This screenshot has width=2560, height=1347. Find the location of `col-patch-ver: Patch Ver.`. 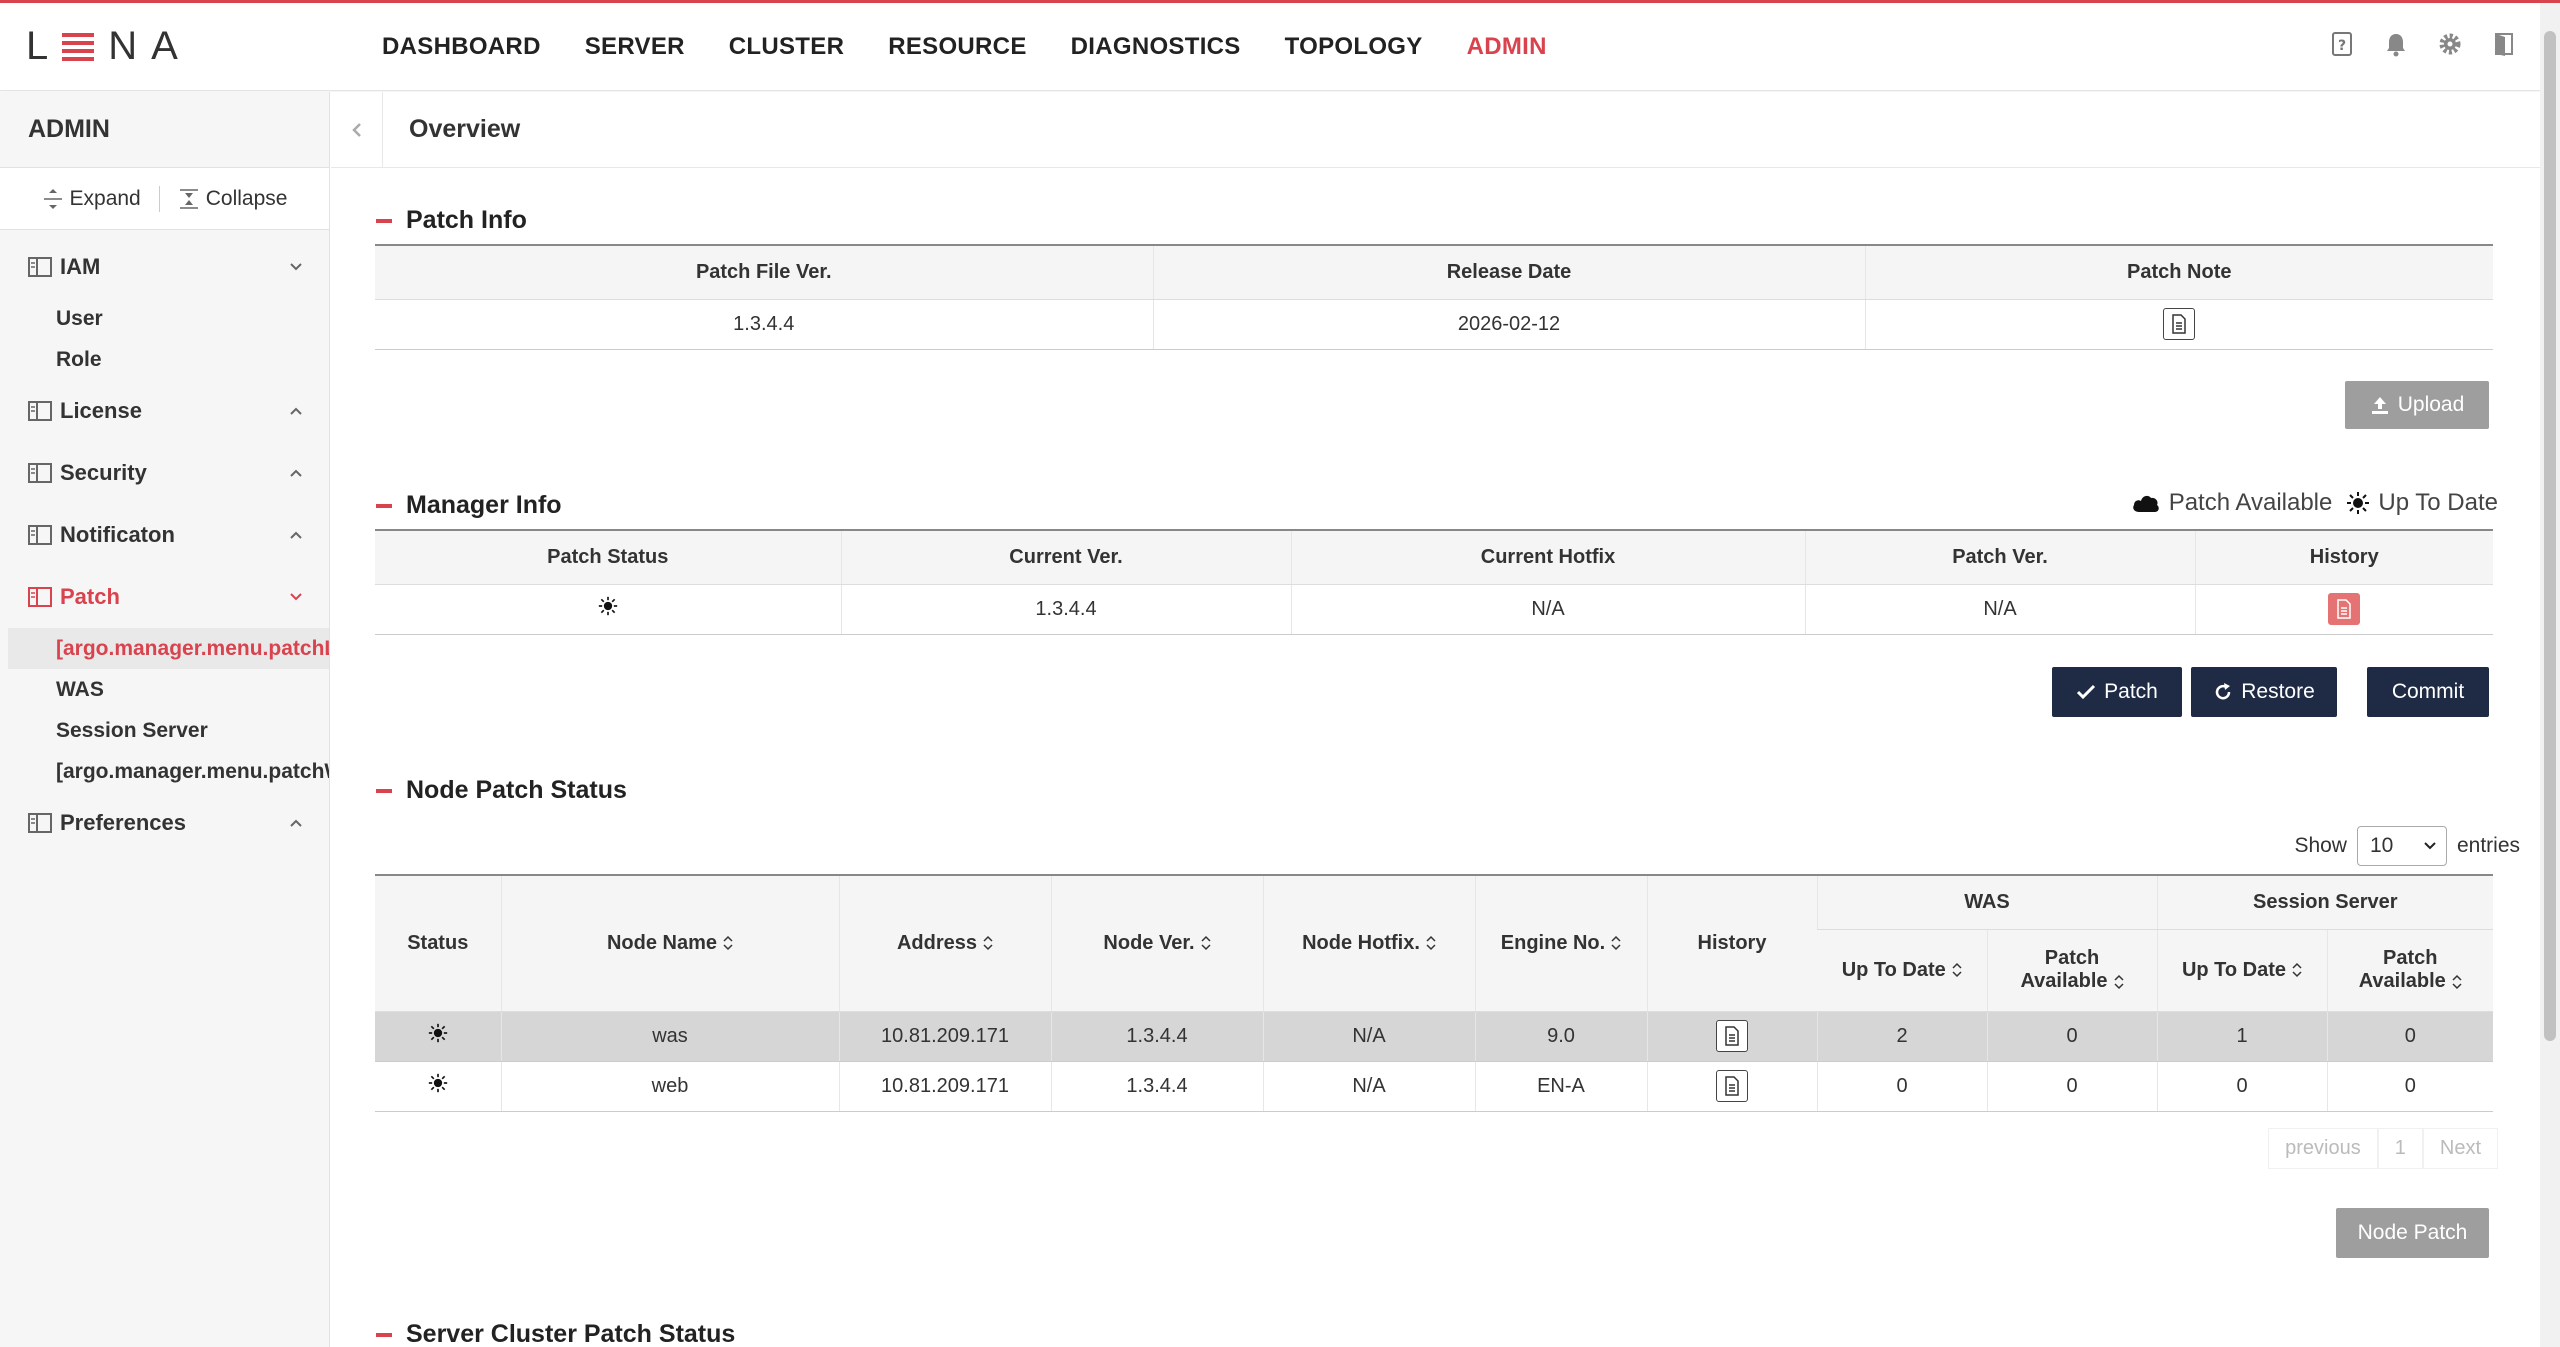

col-patch-ver: Patch Ver. is located at coordinates (1999, 557).